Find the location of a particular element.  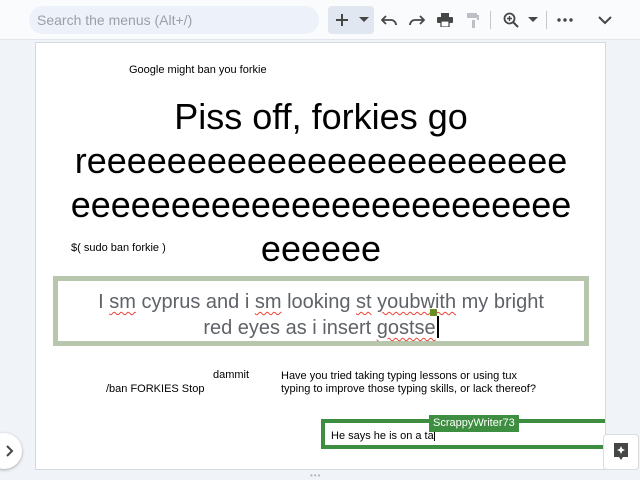

misspelled-word: gostse is located at coordinates (406, 328).